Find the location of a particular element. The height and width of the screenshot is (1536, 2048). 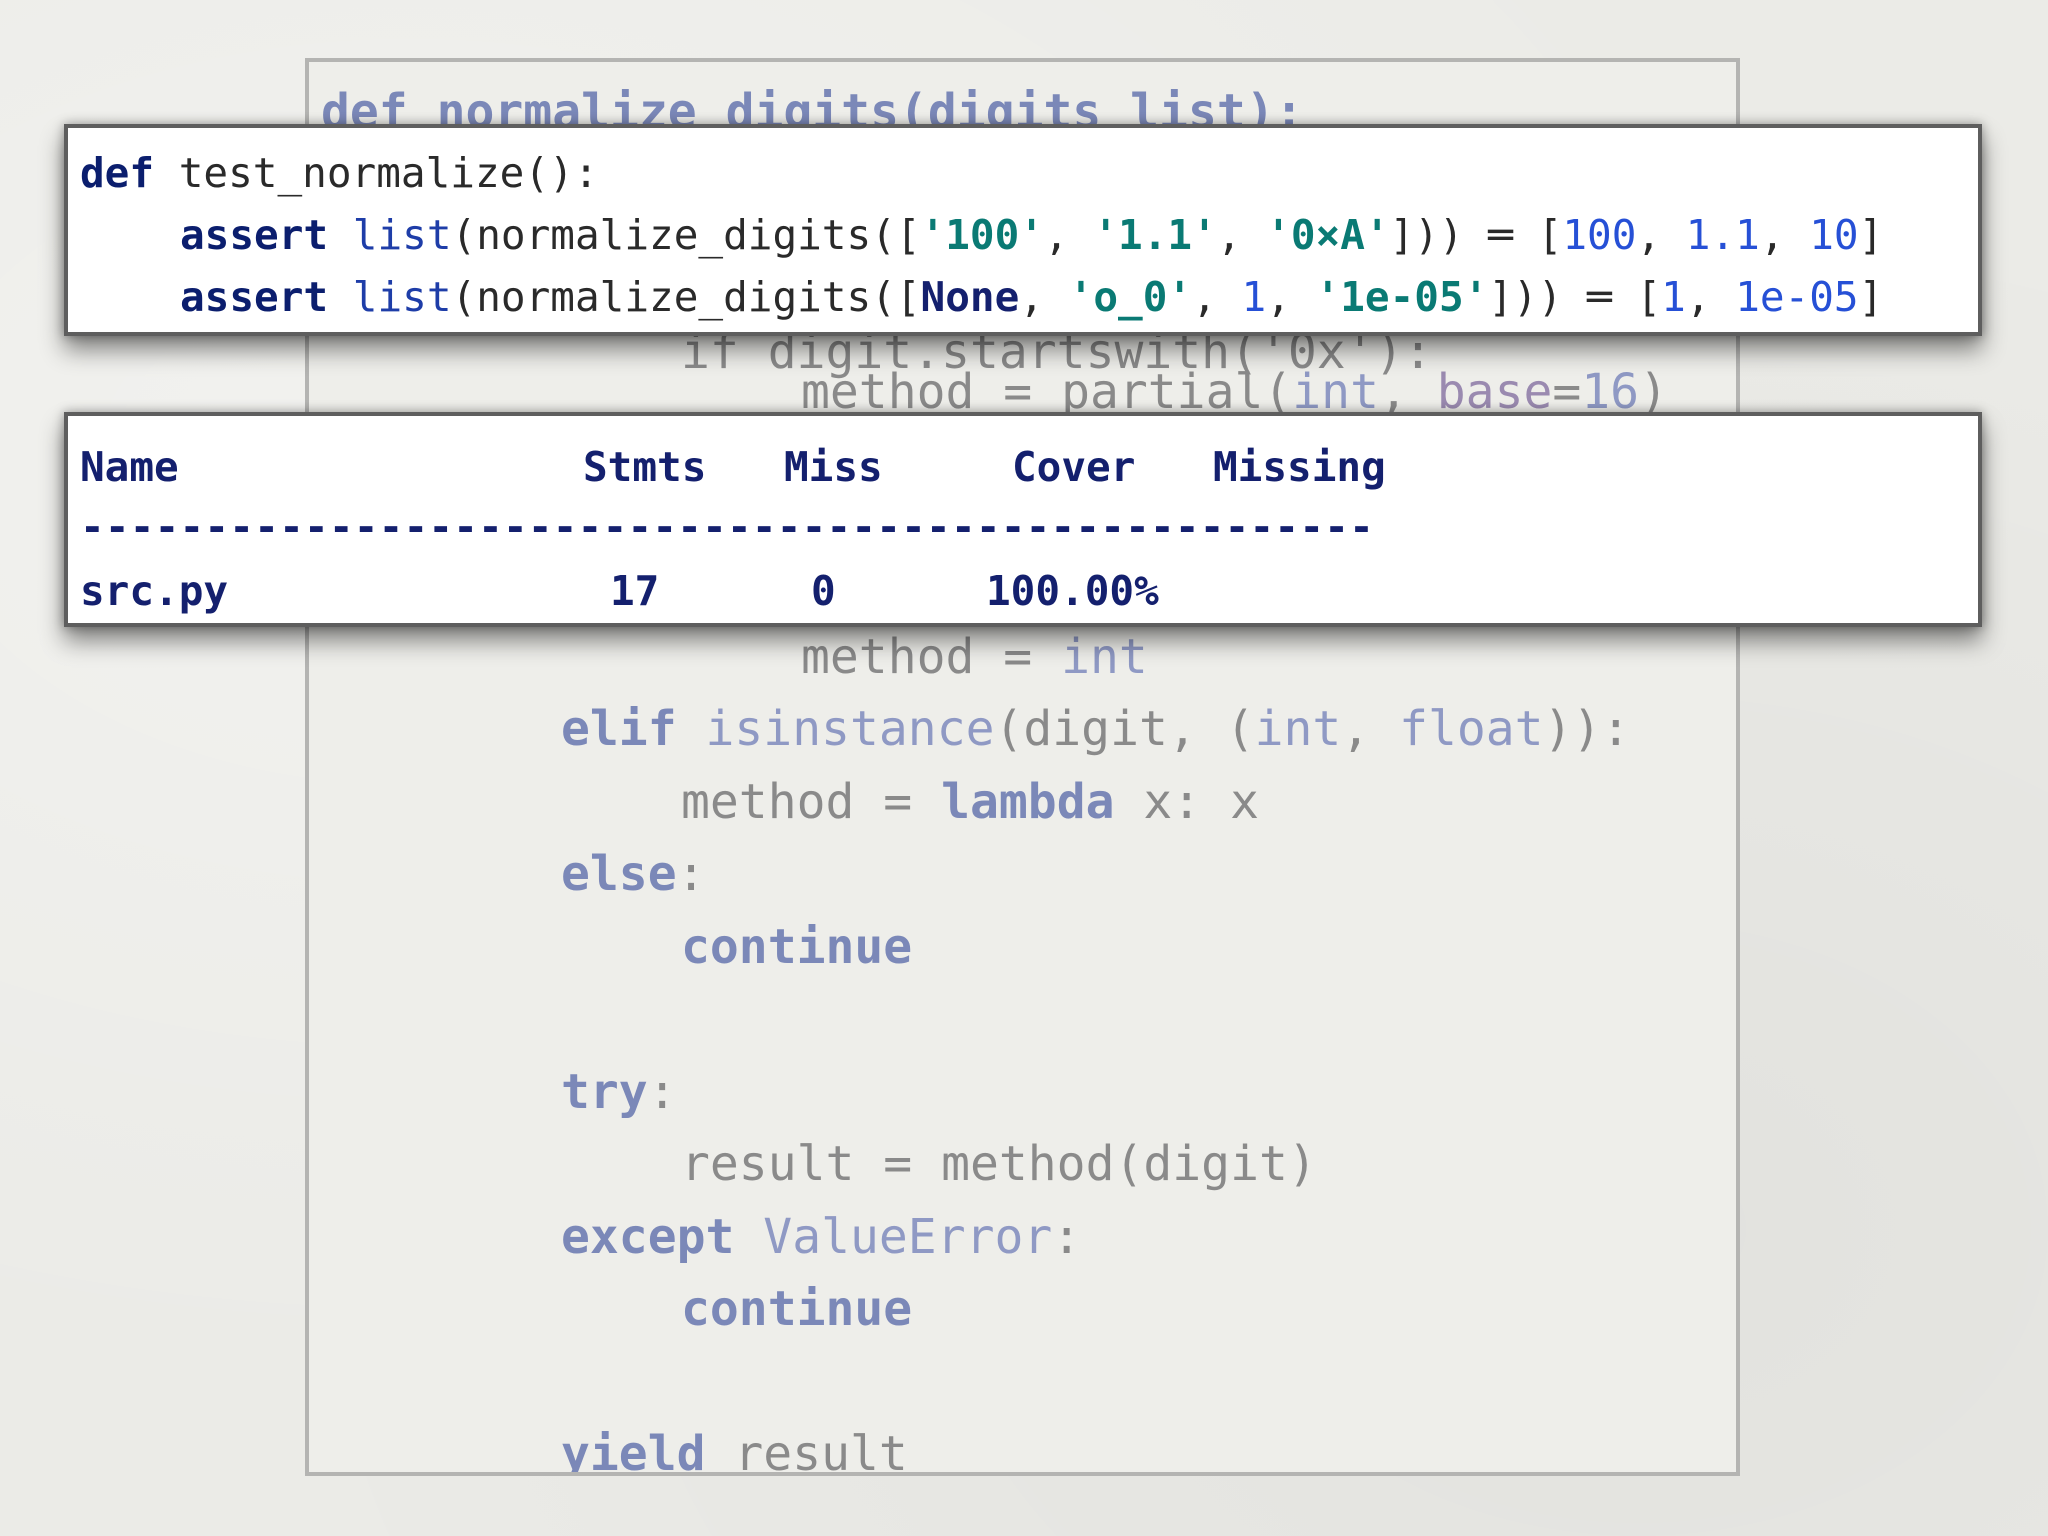

source-text: result = method(digit) is located at coordinates (999, 1164).